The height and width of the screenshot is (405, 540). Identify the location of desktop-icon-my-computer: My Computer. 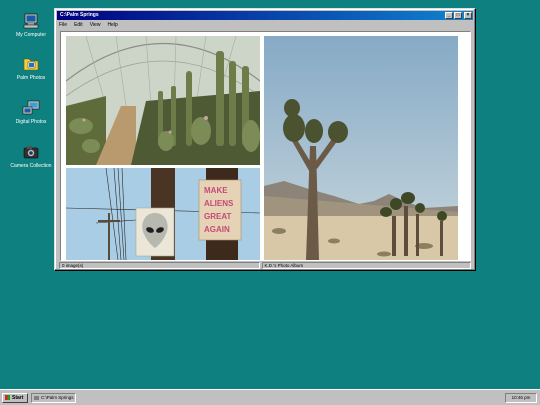
(31, 25).